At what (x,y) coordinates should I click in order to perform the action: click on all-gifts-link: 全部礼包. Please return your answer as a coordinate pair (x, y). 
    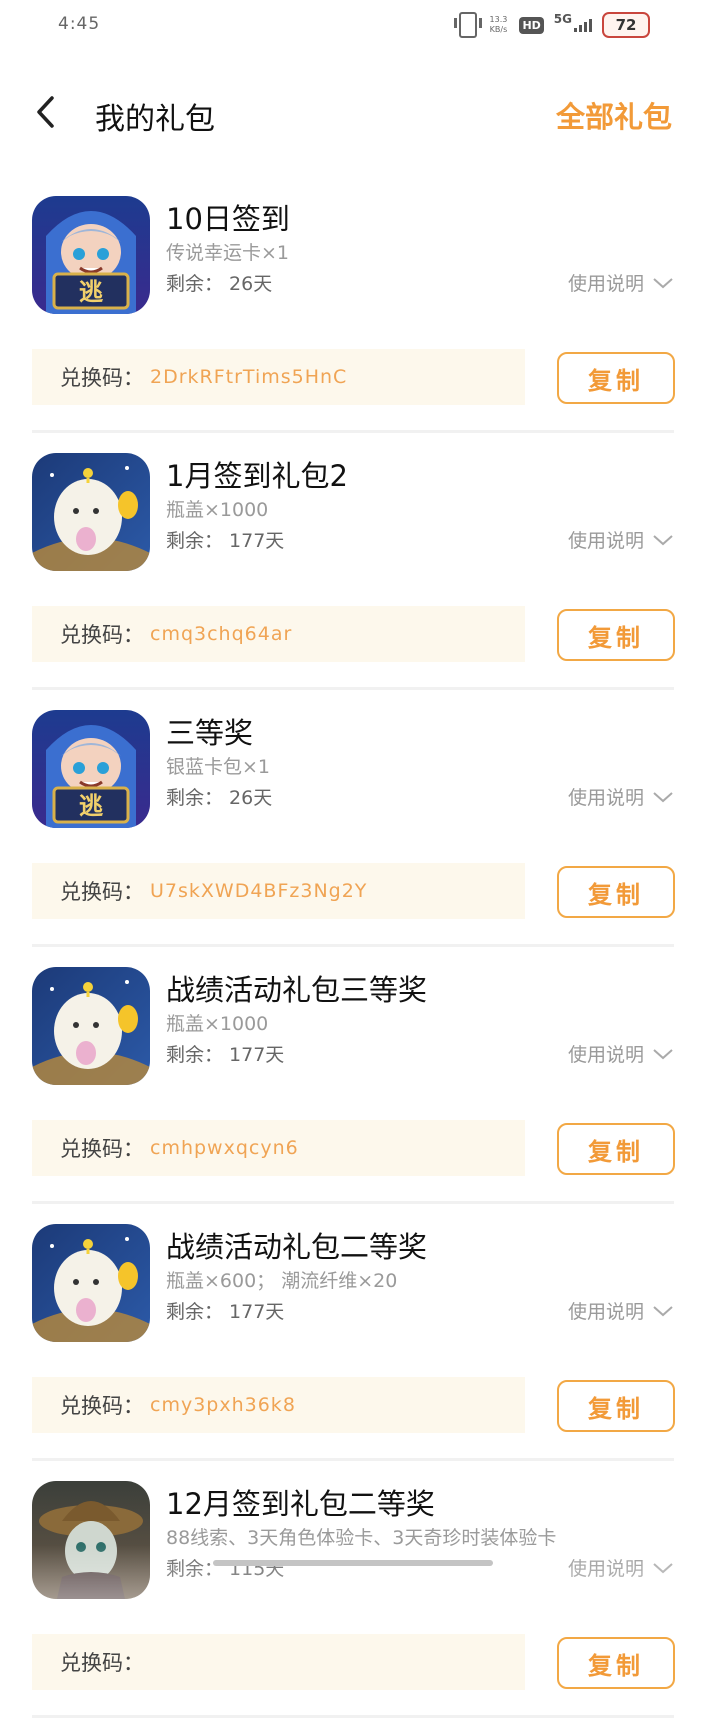
    Looking at the image, I should click on (614, 115).